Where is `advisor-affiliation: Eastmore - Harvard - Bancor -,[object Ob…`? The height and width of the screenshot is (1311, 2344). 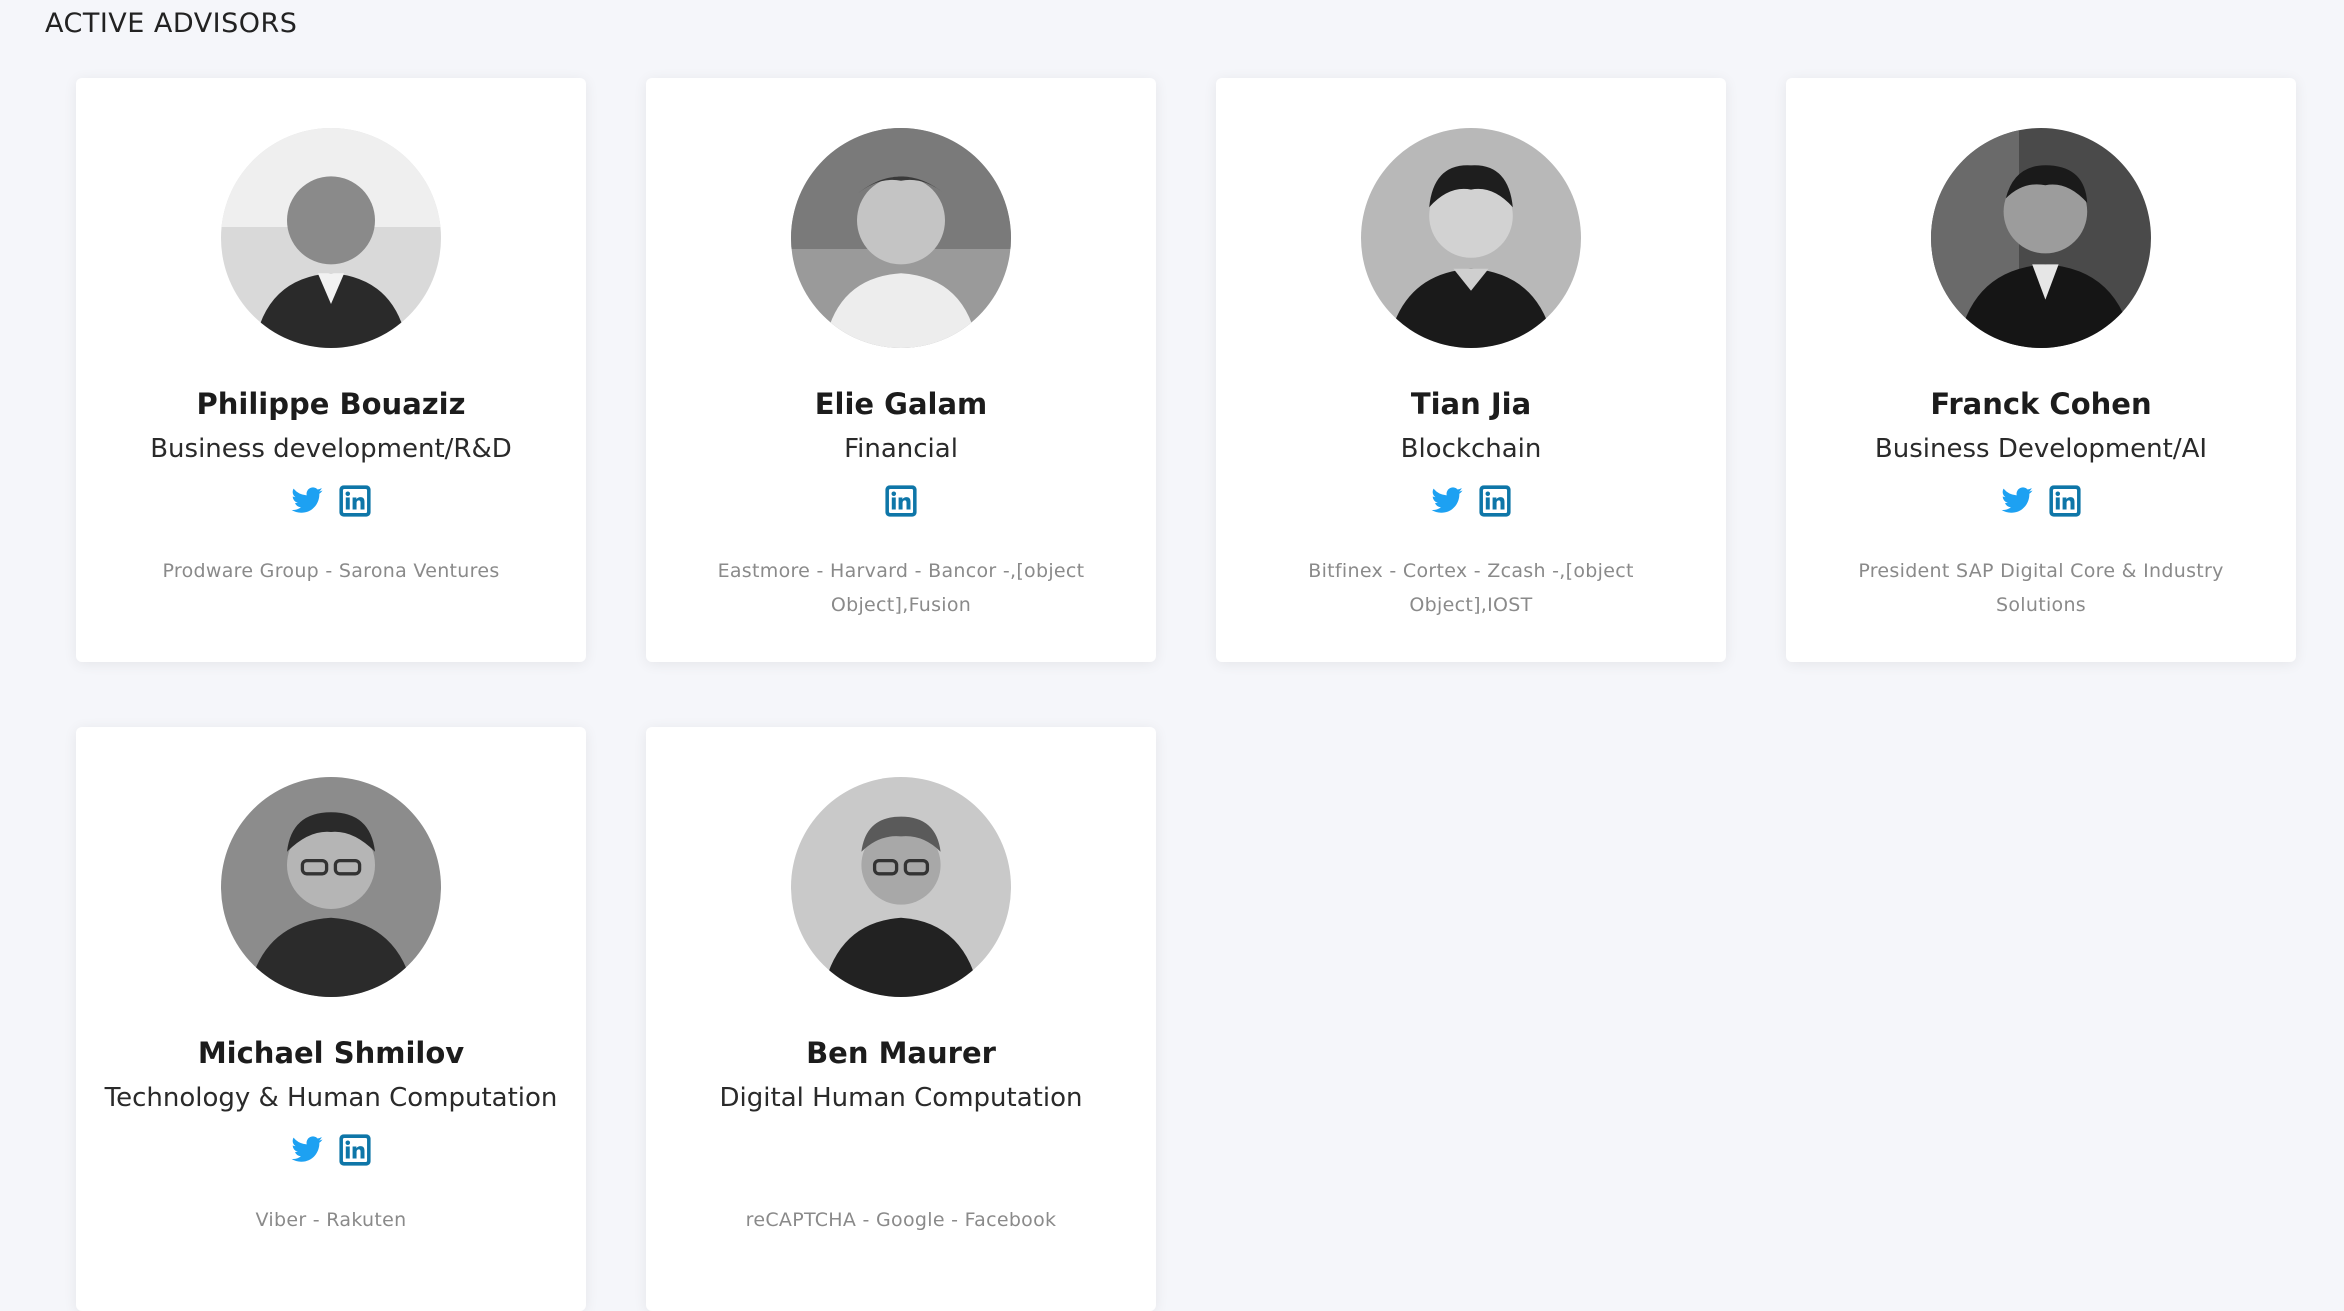 advisor-affiliation: Eastmore - Harvard - Bancor -,[object Ob… is located at coordinates (901, 588).